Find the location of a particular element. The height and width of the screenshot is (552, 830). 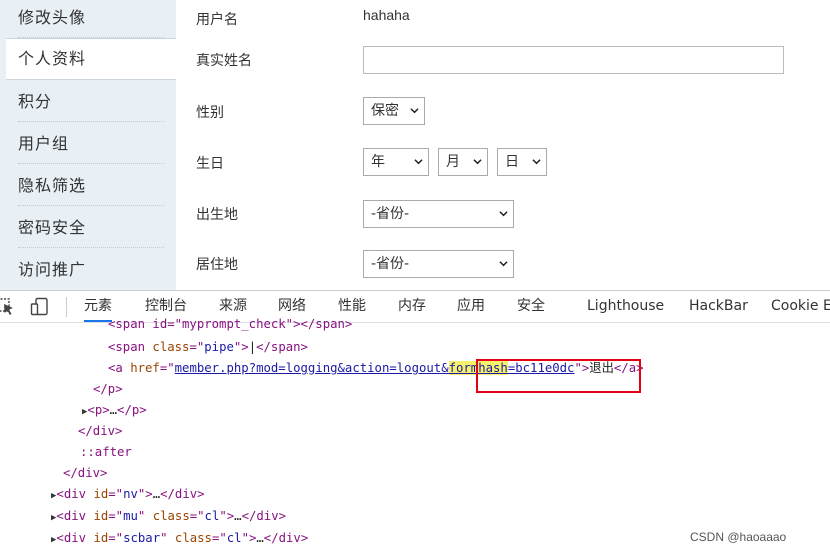

birth-day-select: 日 is located at coordinates (522, 162).